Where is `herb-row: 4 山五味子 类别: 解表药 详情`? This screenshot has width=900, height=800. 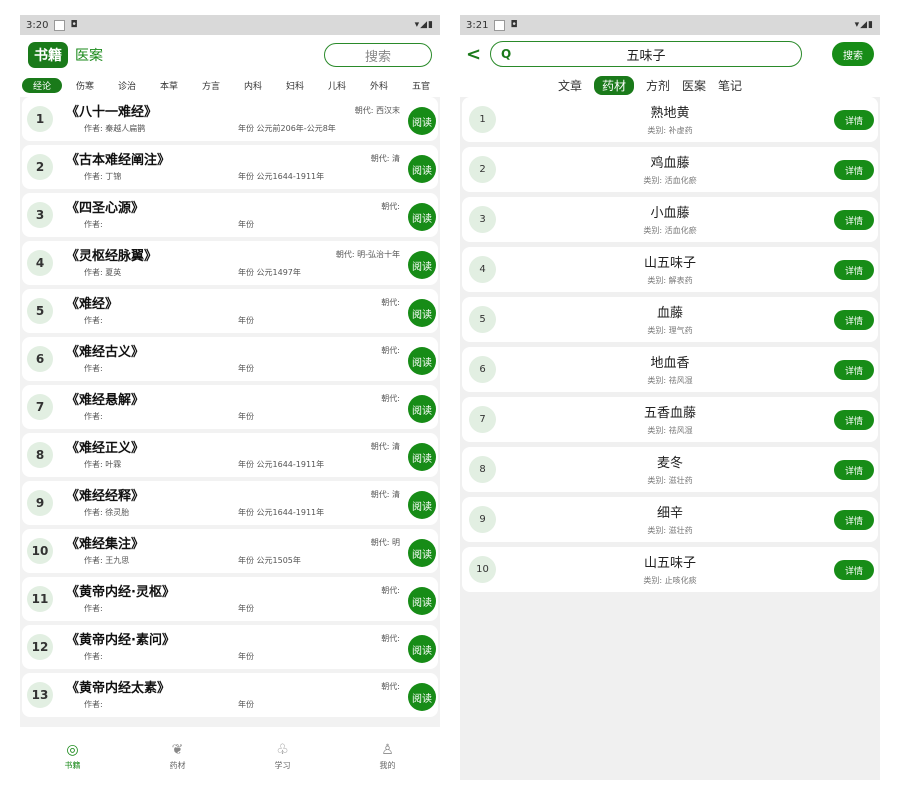 herb-row: 4 山五味子 类别: 解表药 详情 is located at coordinates (670, 269).